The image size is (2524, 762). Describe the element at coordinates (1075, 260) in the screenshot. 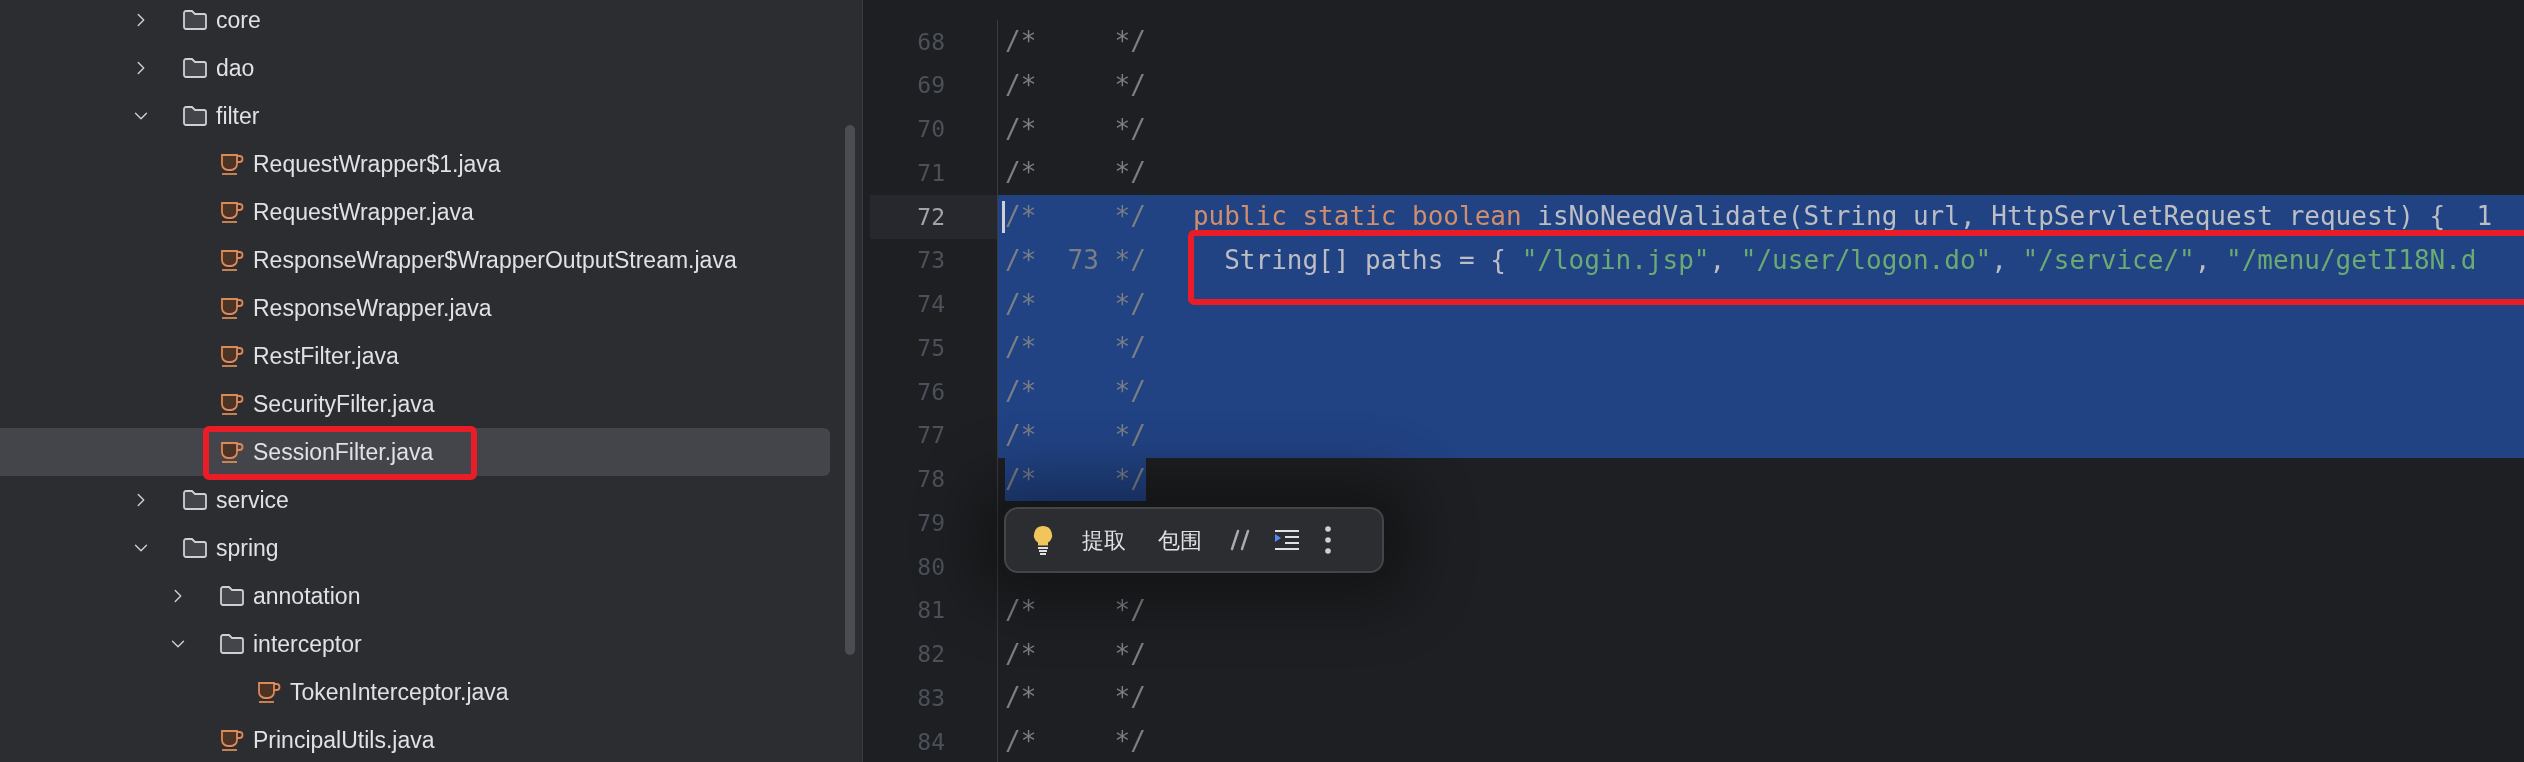

I see `line-comment: /* 73 */` at that location.